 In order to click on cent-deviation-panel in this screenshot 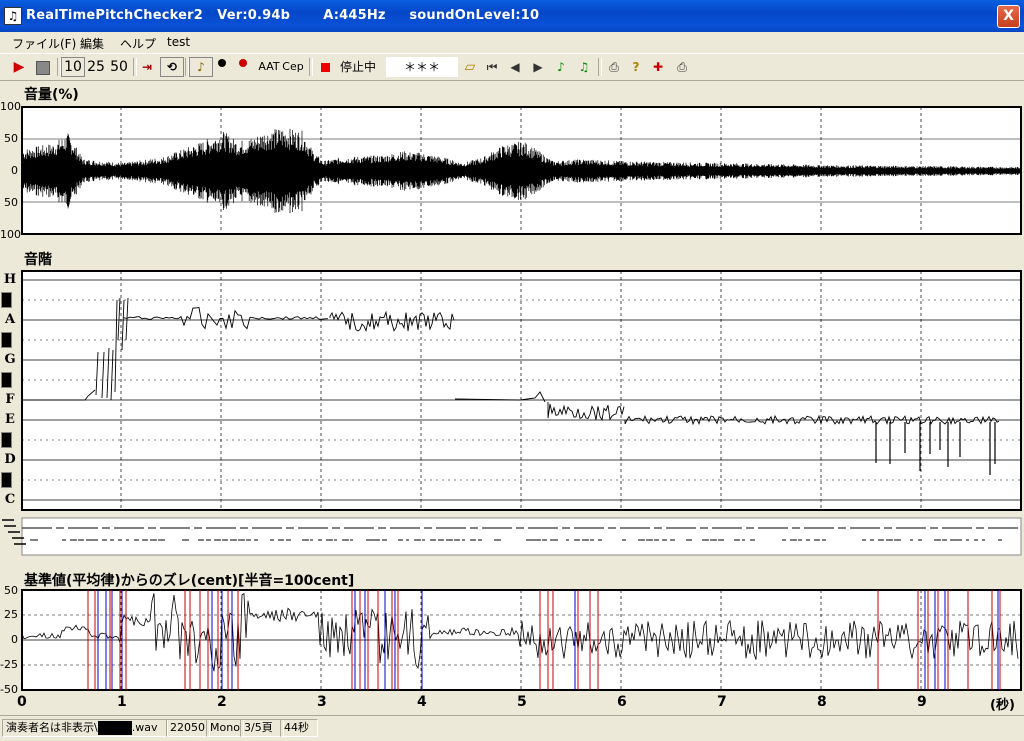, I will do `click(521, 640)`.